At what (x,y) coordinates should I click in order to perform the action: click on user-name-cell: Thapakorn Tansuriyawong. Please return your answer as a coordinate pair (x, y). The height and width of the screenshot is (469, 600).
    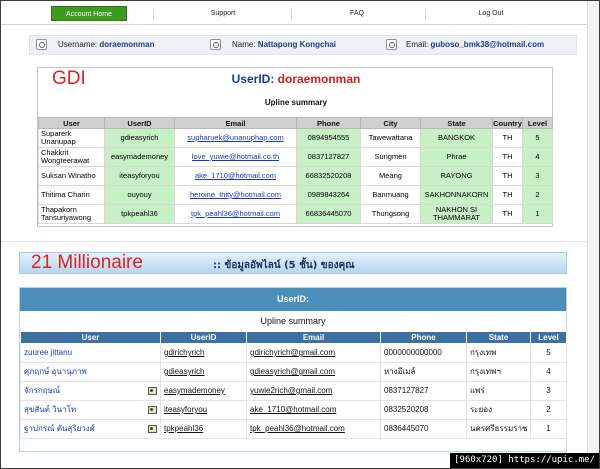
    Looking at the image, I should click on (71, 214).